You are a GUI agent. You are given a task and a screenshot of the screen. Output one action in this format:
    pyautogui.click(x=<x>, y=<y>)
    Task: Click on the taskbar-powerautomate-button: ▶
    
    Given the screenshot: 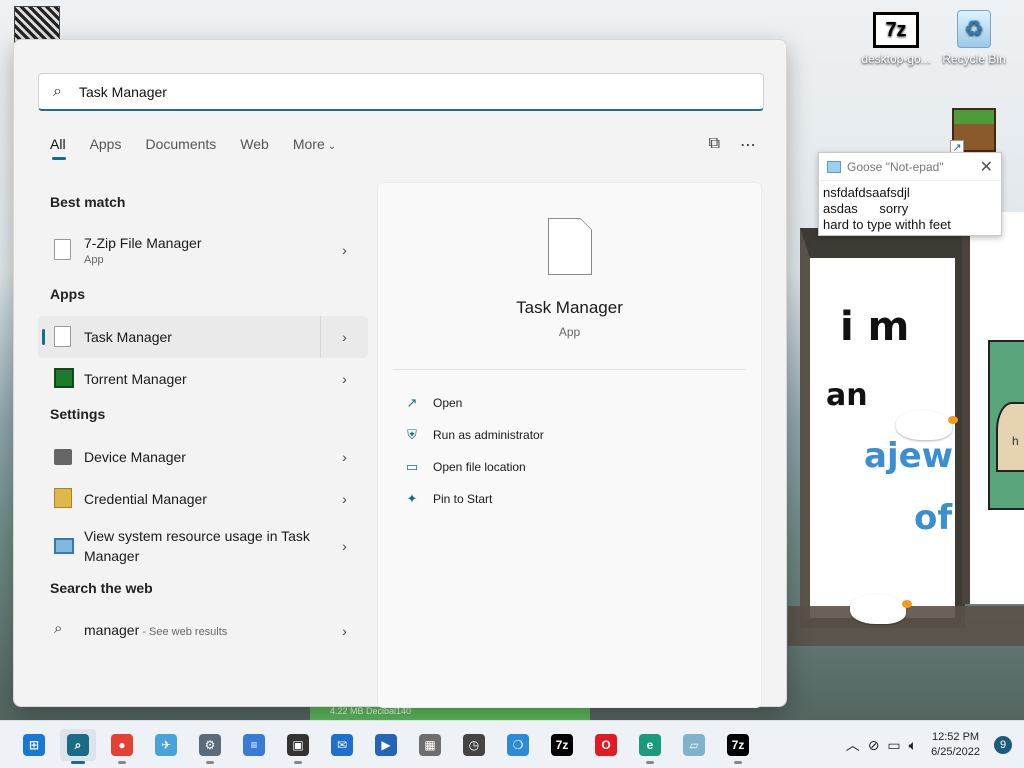 What is the action you would take?
    pyautogui.click(x=386, y=745)
    